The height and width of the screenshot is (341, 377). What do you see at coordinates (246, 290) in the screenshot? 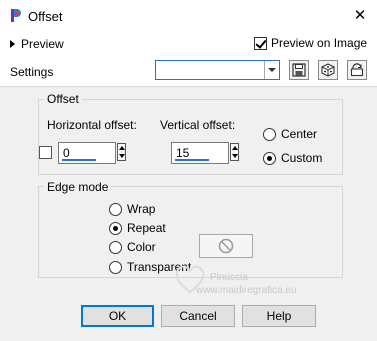
I see `watermark-url: www.maidiregrafica.eu` at bounding box center [246, 290].